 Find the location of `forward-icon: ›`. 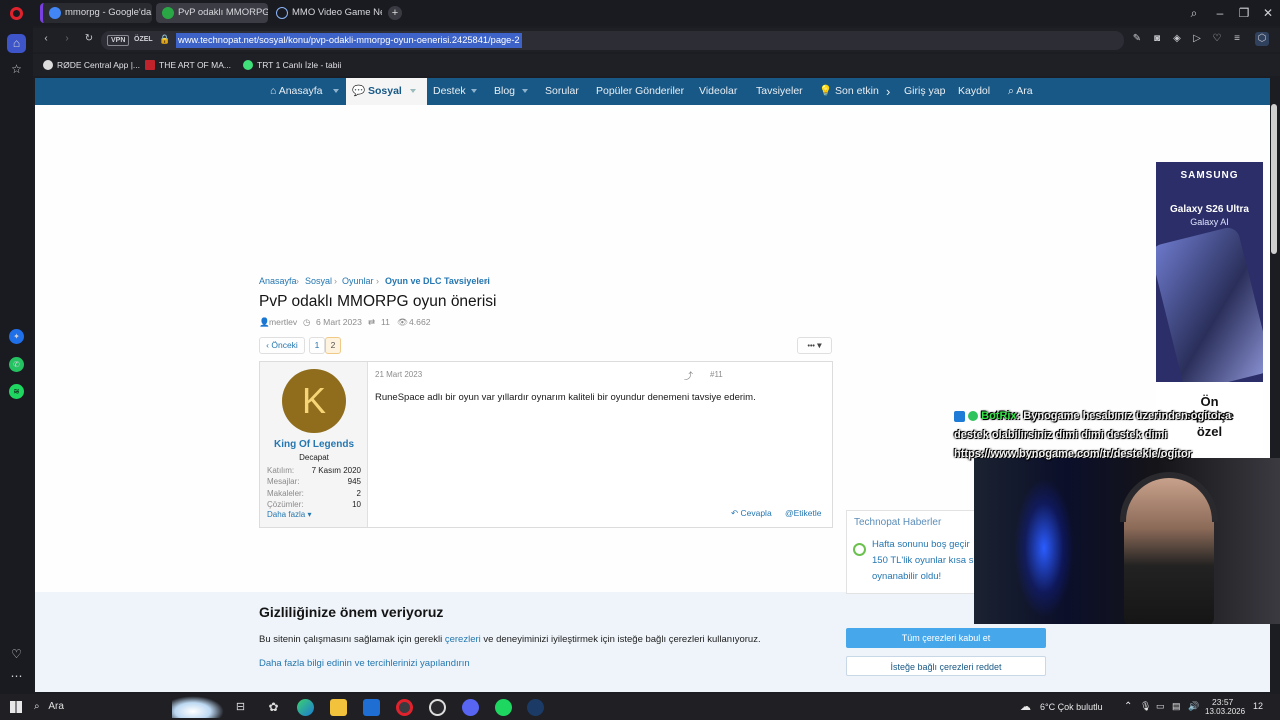

forward-icon: › is located at coordinates (67, 39).